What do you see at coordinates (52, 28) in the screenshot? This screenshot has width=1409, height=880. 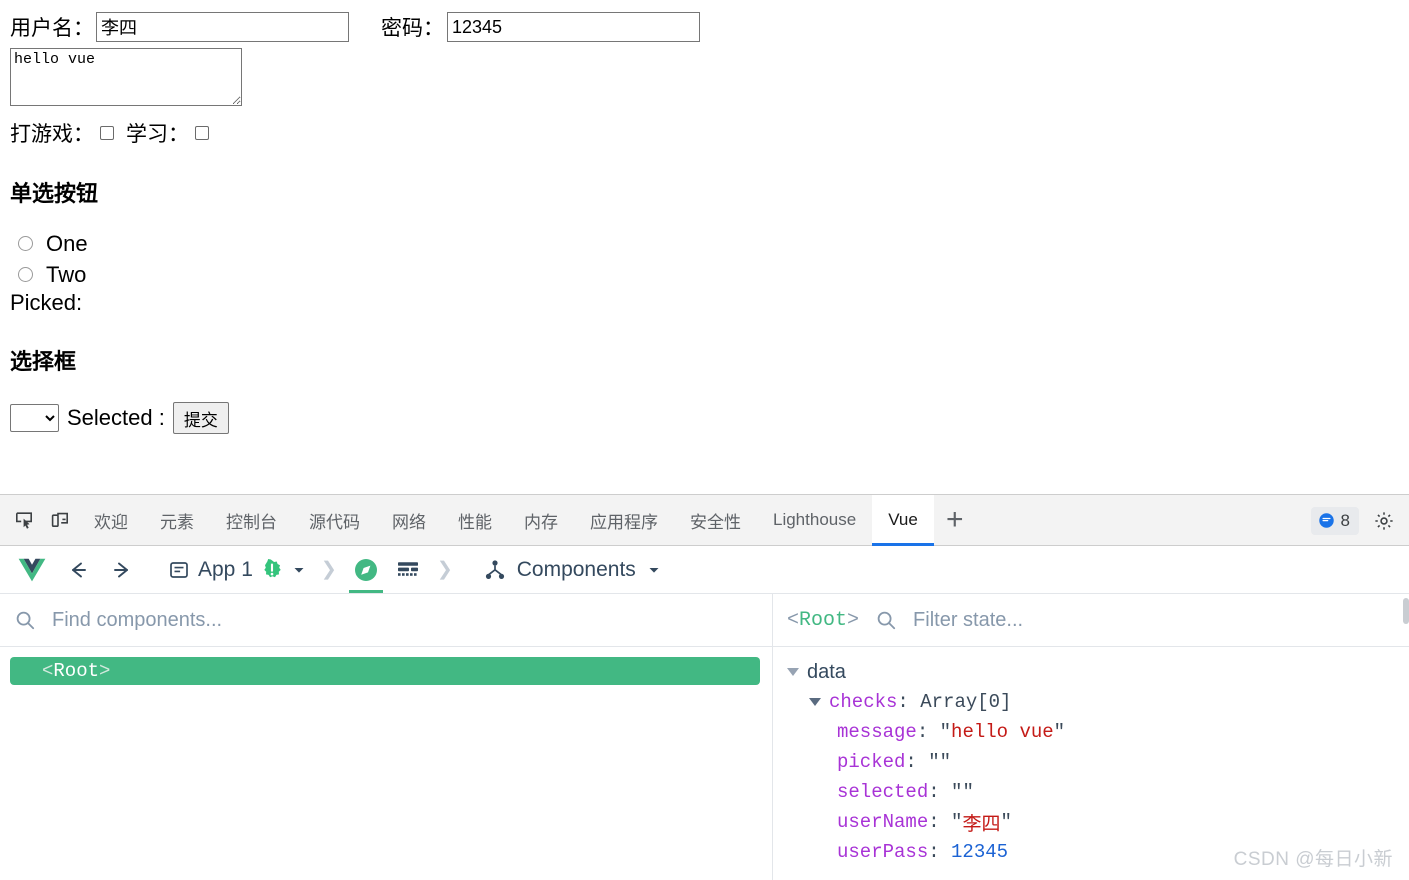 I see `username-label: 用户名：` at bounding box center [52, 28].